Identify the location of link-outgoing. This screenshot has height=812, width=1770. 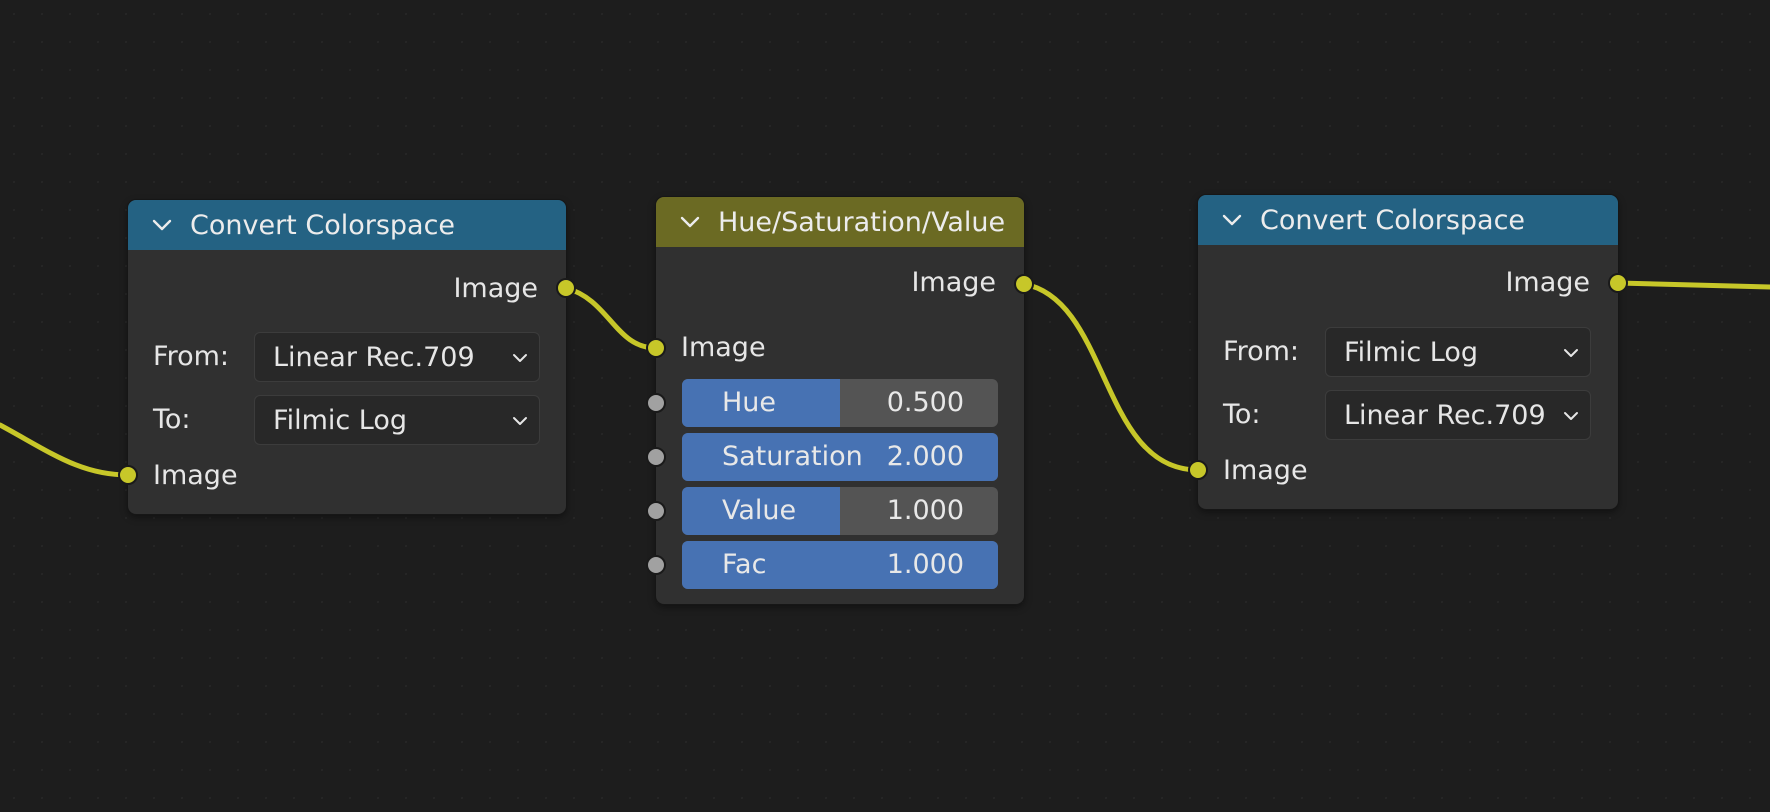
(1692, 285).